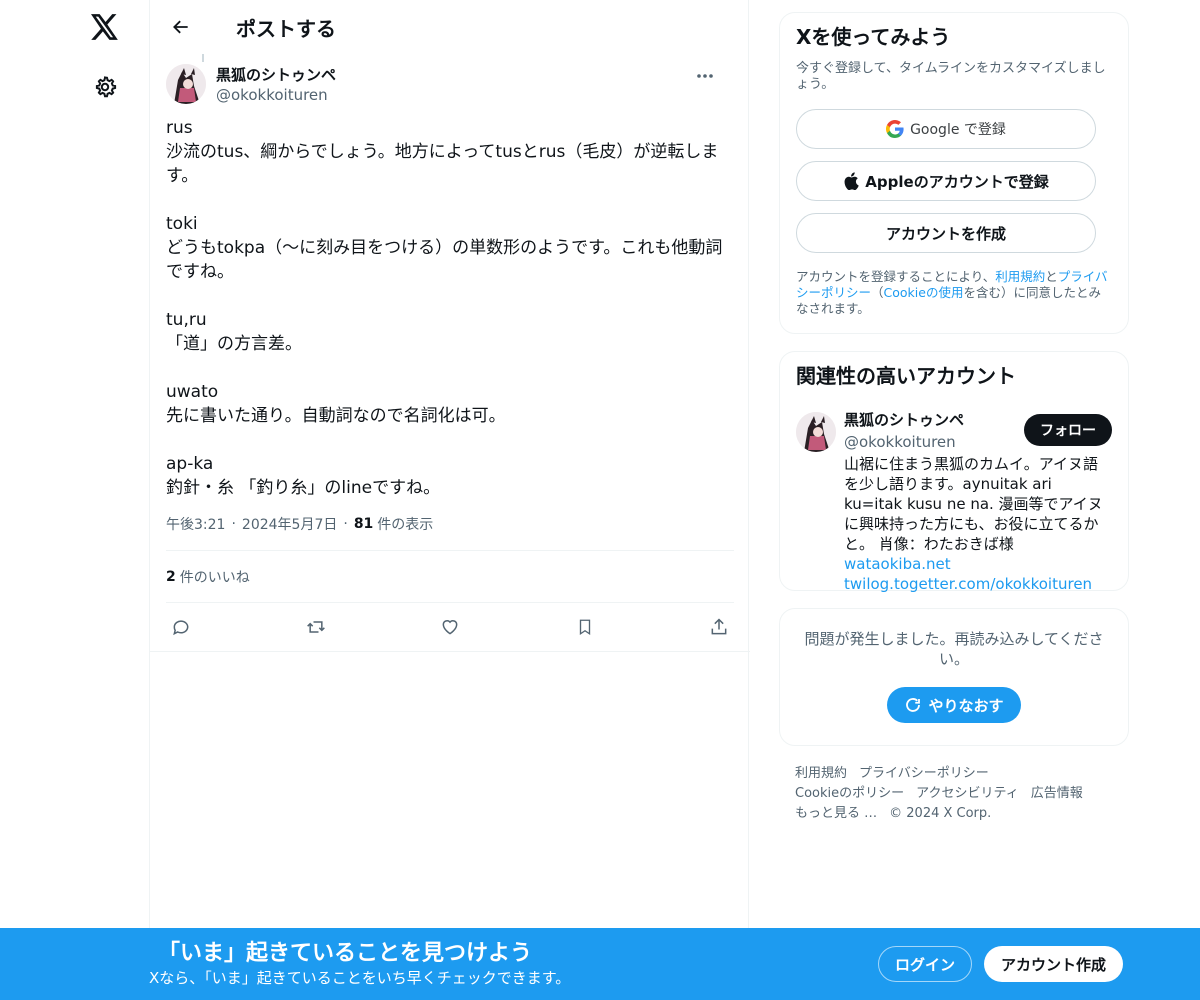 The width and height of the screenshot is (1200, 1000). What do you see at coordinates (336, 416) in the screenshot?
I see `post-text-line: 先に書いた通り。自動詞なので名詞化は可。` at bounding box center [336, 416].